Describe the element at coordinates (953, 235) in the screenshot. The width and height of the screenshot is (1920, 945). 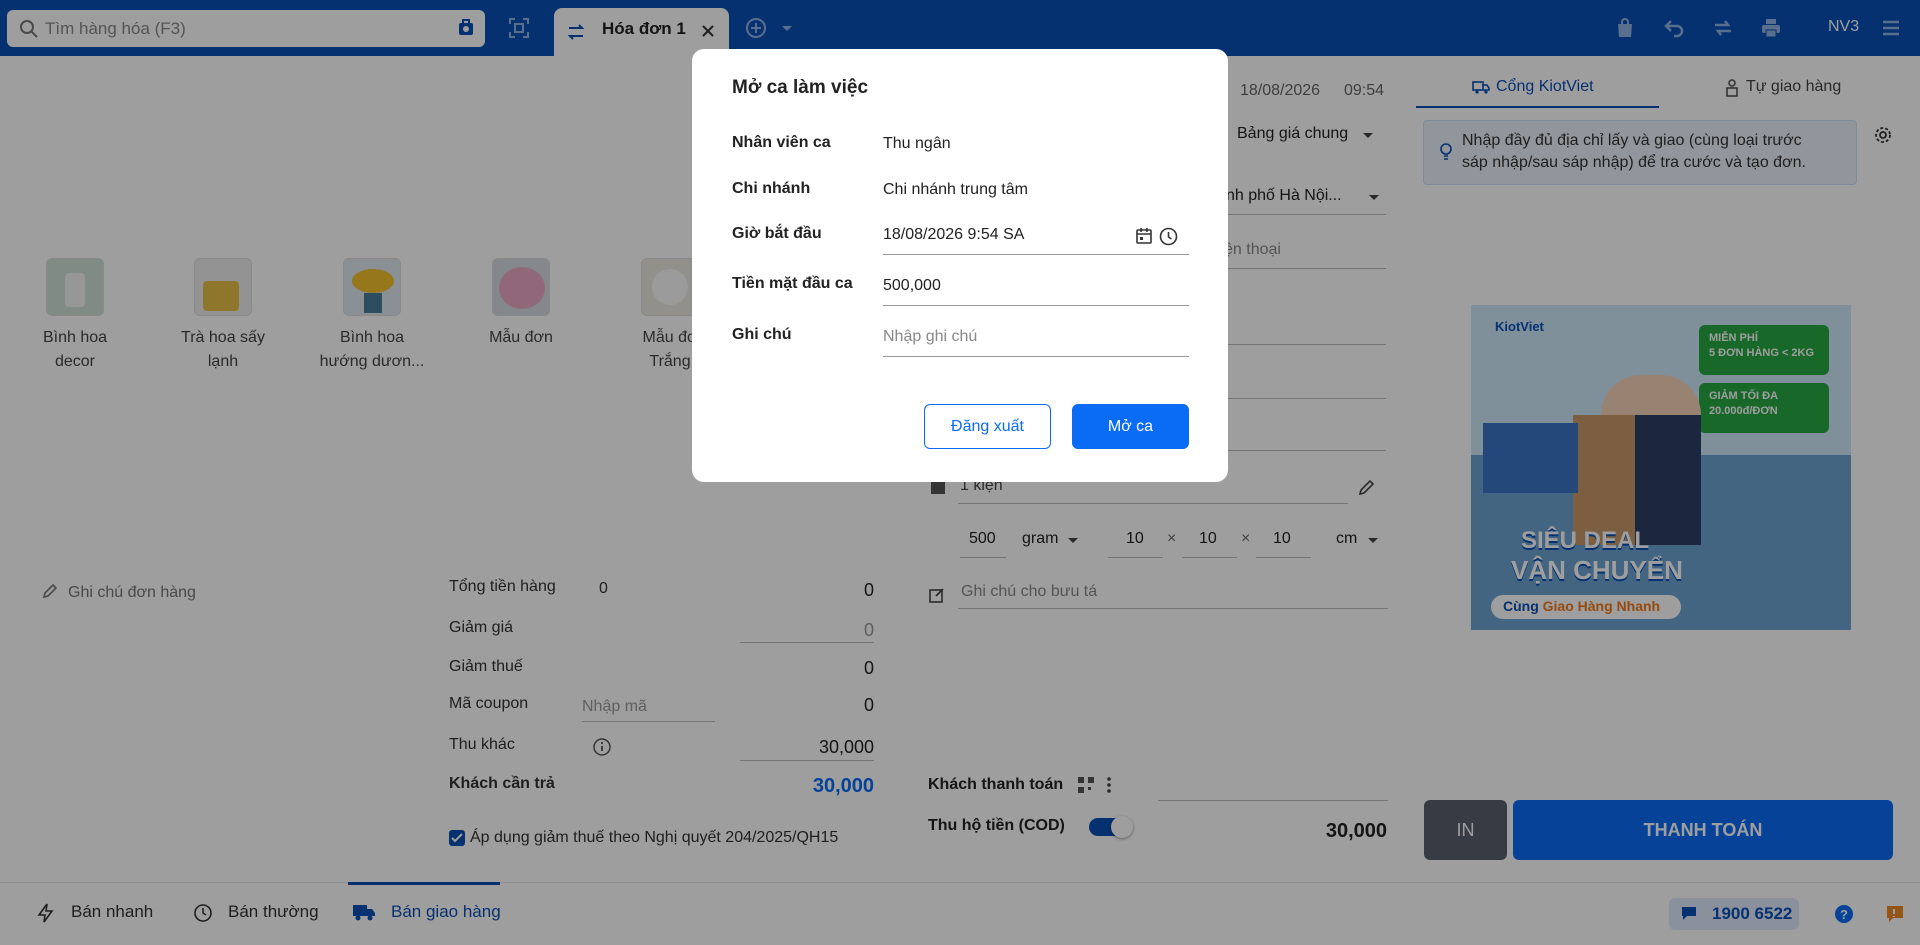
I see `start-time-input: 18/08/2026 9:54 SA` at that location.